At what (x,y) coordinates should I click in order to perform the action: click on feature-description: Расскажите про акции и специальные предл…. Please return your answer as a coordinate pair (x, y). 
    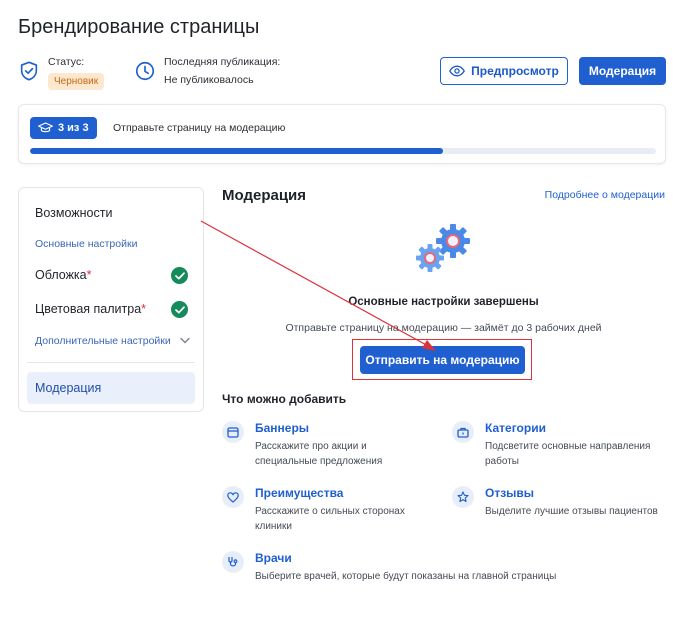
    Looking at the image, I should click on (319, 454).